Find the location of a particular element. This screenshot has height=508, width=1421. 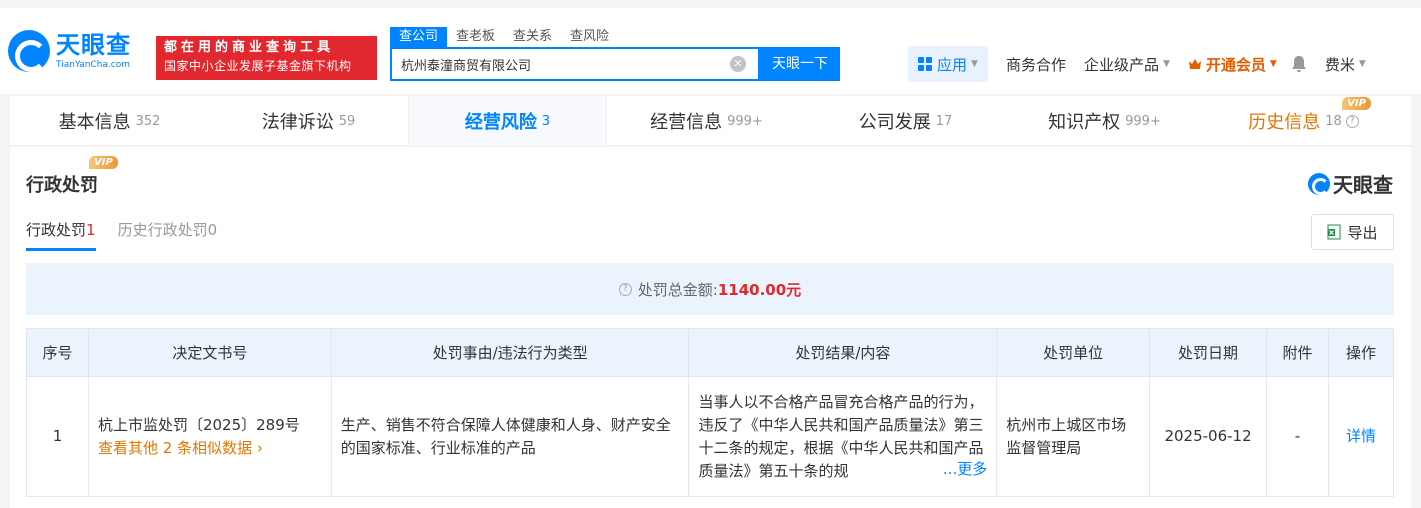

tab-litigation: 法律诉讼 59 is located at coordinates (308, 121).